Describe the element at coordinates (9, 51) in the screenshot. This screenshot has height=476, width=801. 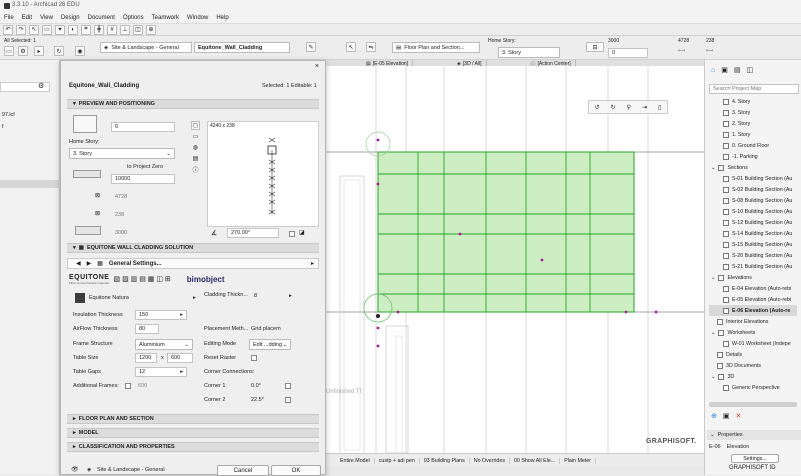
I see `select-icon: ▭` at that location.